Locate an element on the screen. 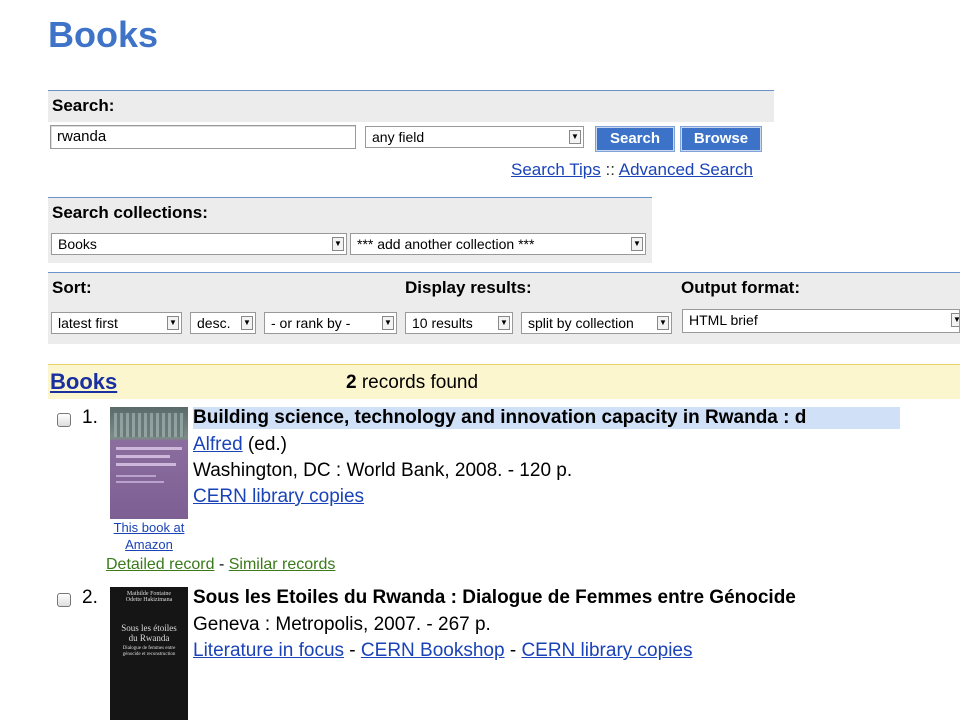 The image size is (960, 720). results-per-page-value: 10 results is located at coordinates (442, 323).